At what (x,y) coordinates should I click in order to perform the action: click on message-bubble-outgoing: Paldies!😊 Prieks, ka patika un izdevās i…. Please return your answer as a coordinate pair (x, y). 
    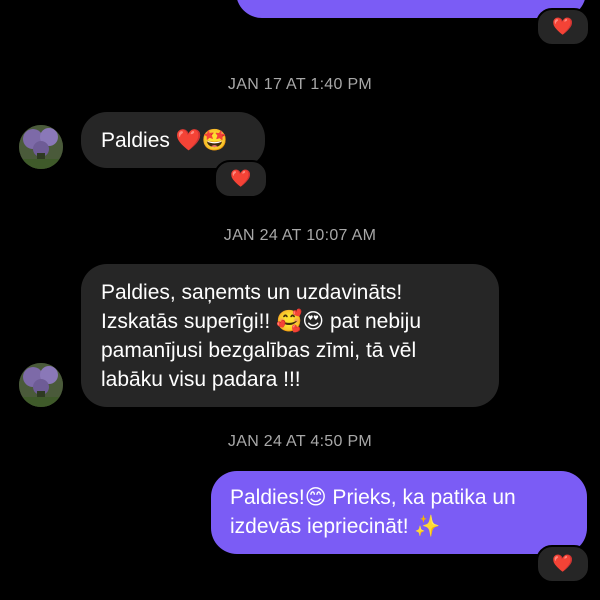
    Looking at the image, I should click on (399, 512).